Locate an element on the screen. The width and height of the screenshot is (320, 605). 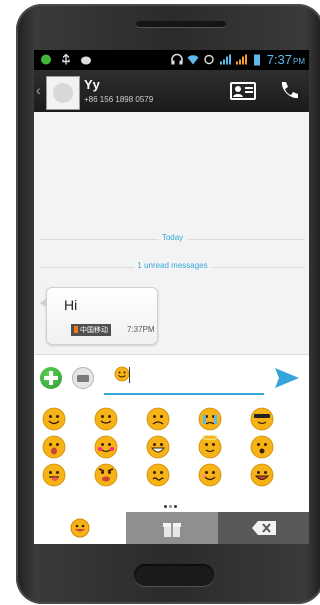
date-divider: Today is located at coordinates (172, 239).